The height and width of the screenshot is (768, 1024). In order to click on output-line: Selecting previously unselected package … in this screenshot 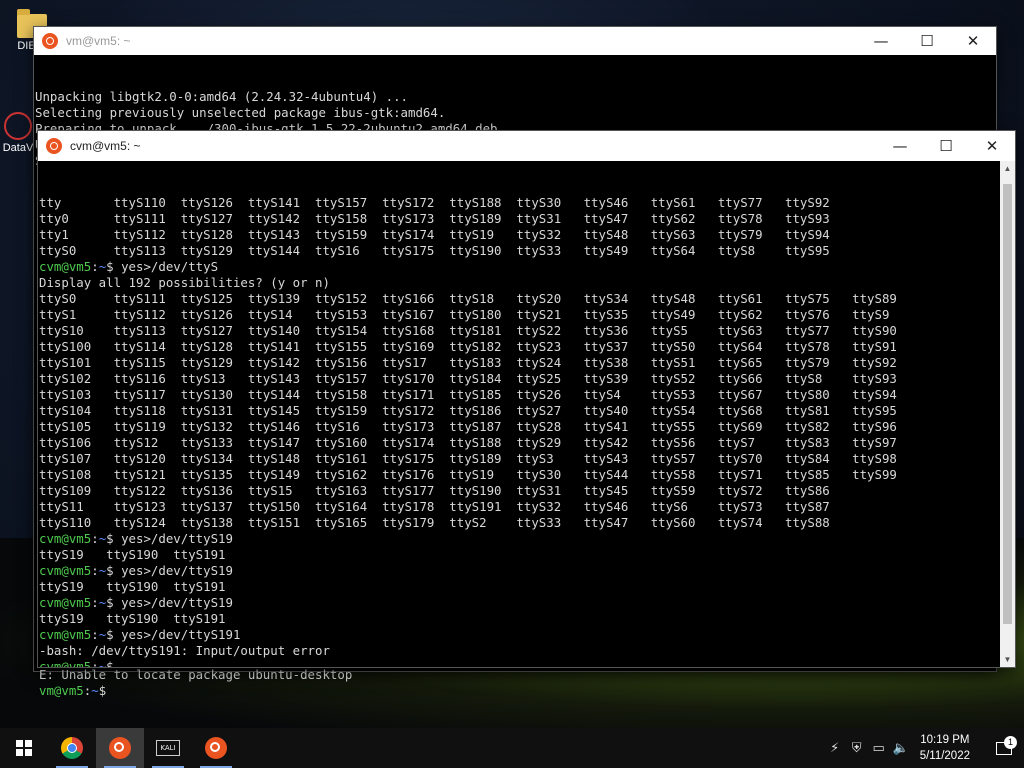, I will do `click(240, 112)`.